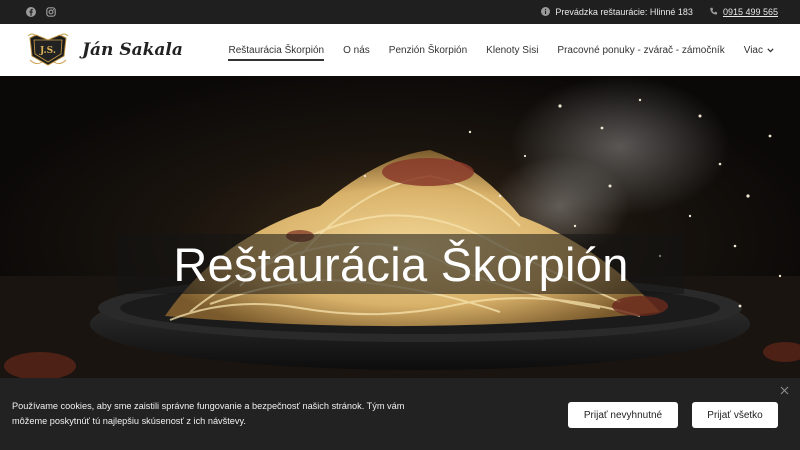 The width and height of the screenshot is (800, 450). Describe the element at coordinates (276, 50) in the screenshot. I see `nav-item-restauracia: Reštaurácia Škorpión` at that location.